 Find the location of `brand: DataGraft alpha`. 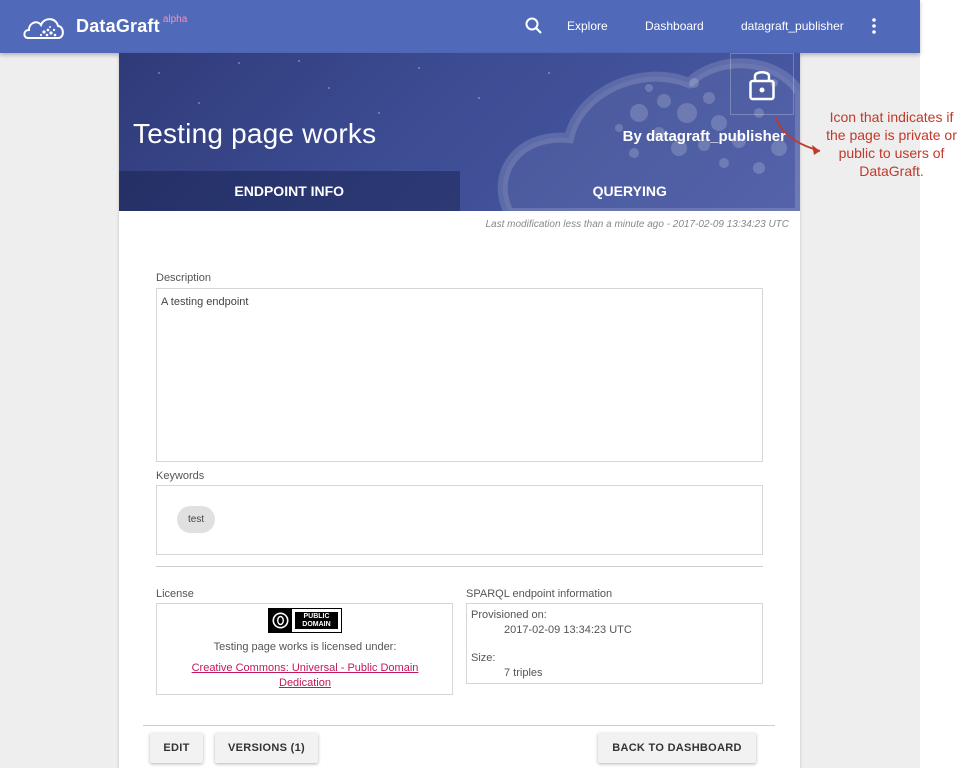

brand: DataGraft alpha is located at coordinates (104, 27).